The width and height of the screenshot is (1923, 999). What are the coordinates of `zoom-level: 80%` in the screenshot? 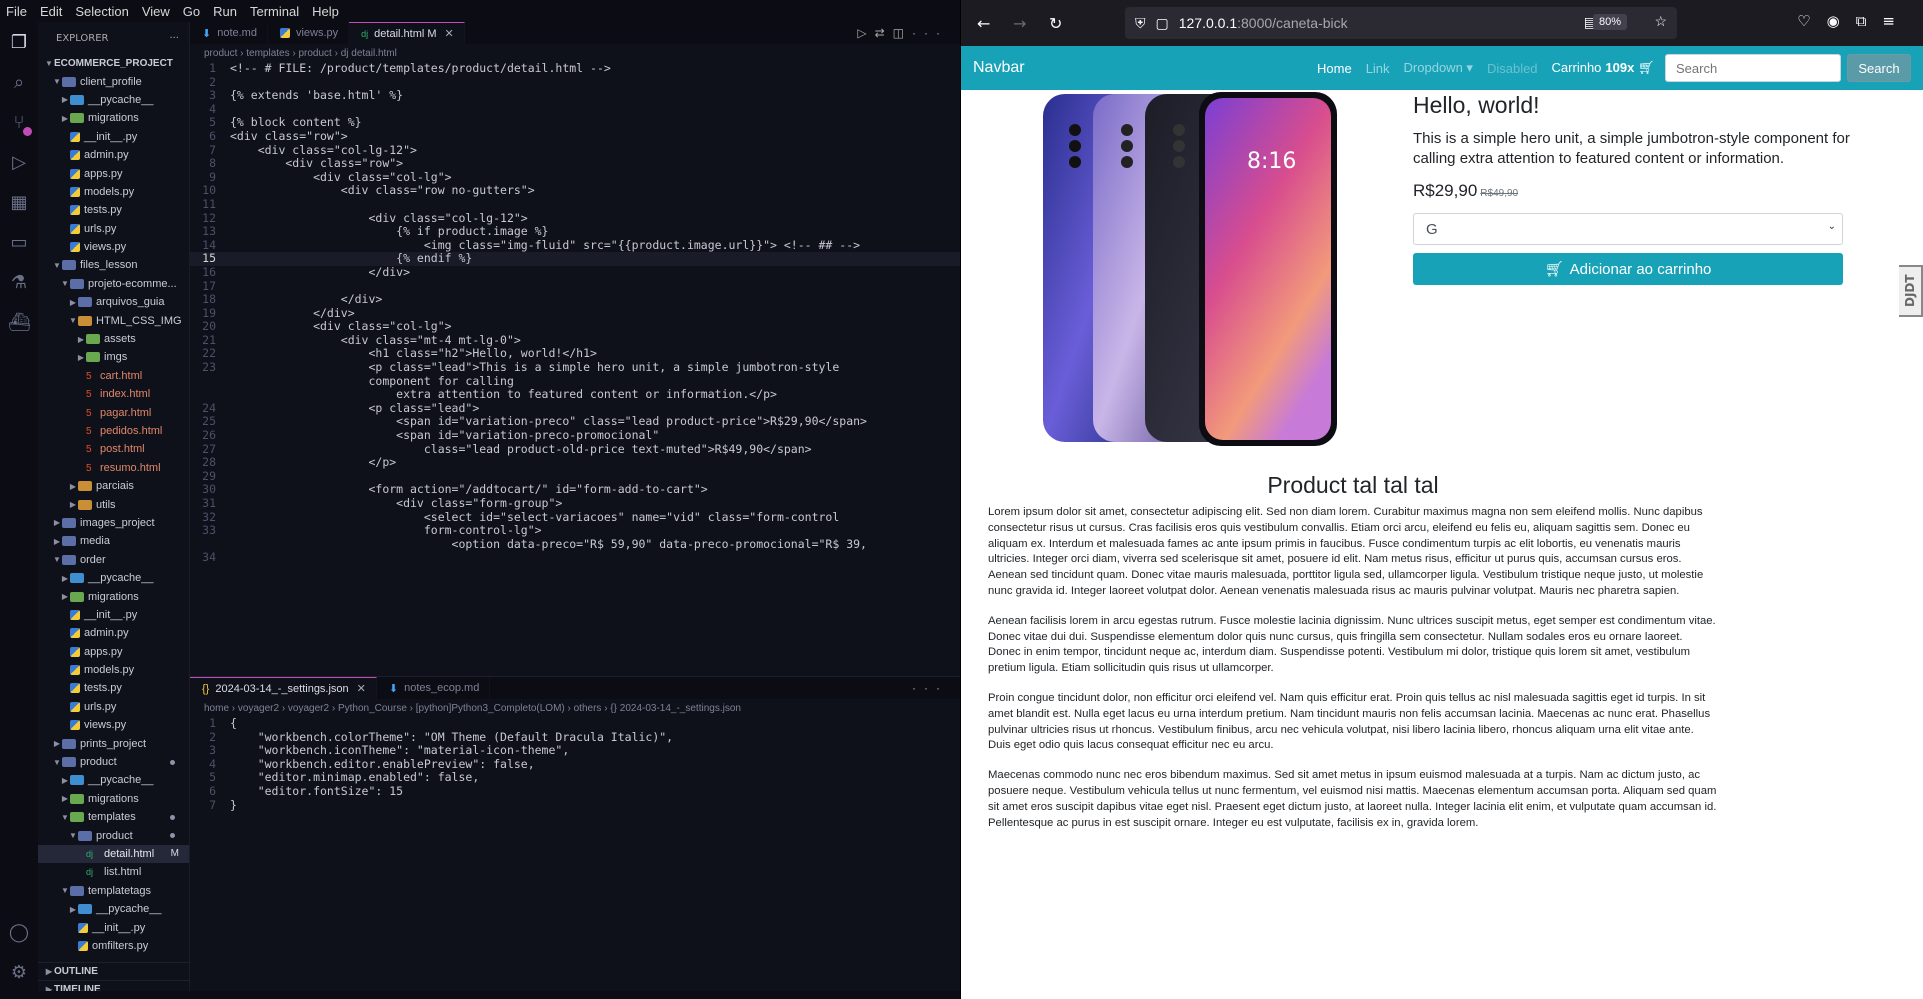 It's located at (1609, 22).